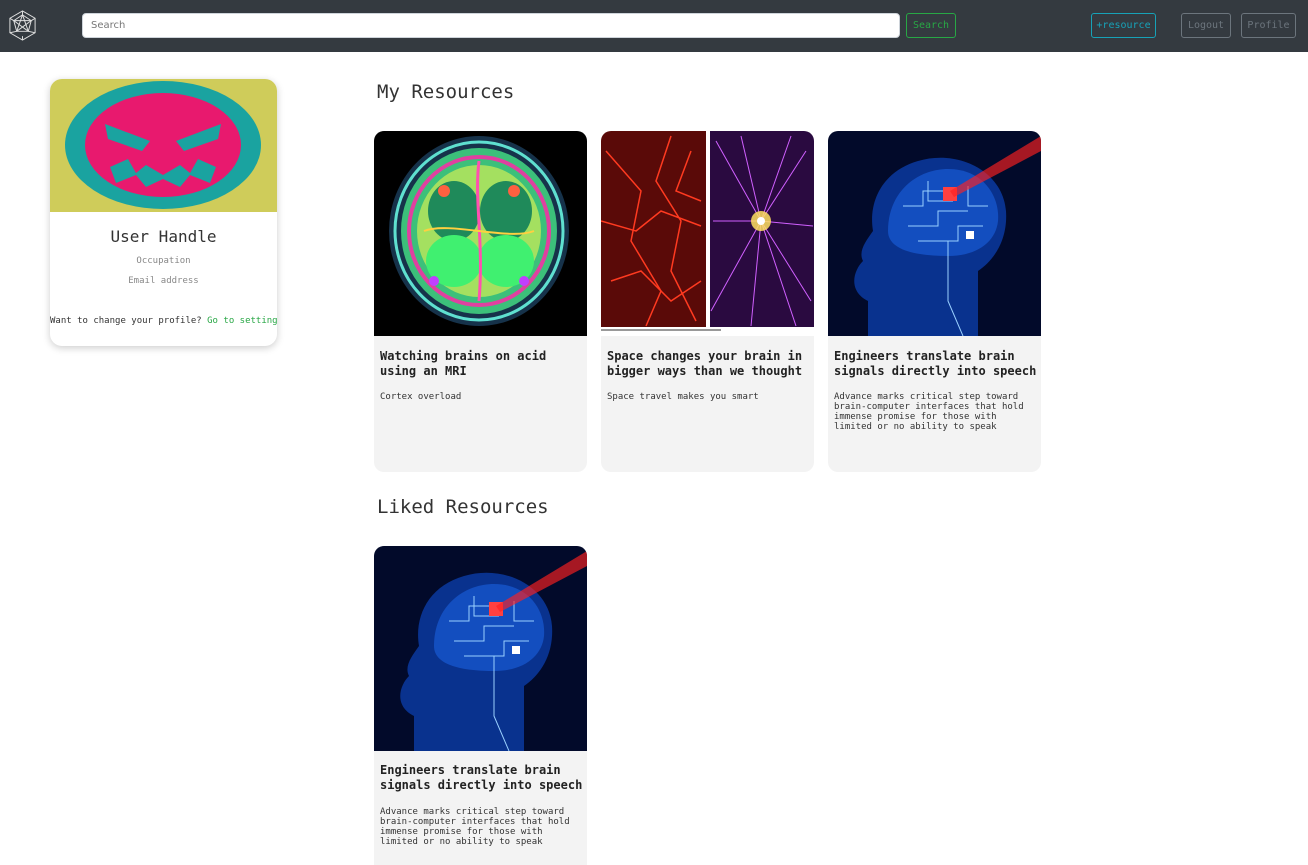 This screenshot has width=1308, height=865. I want to click on settings-link: Go to settings, so click(242, 321).